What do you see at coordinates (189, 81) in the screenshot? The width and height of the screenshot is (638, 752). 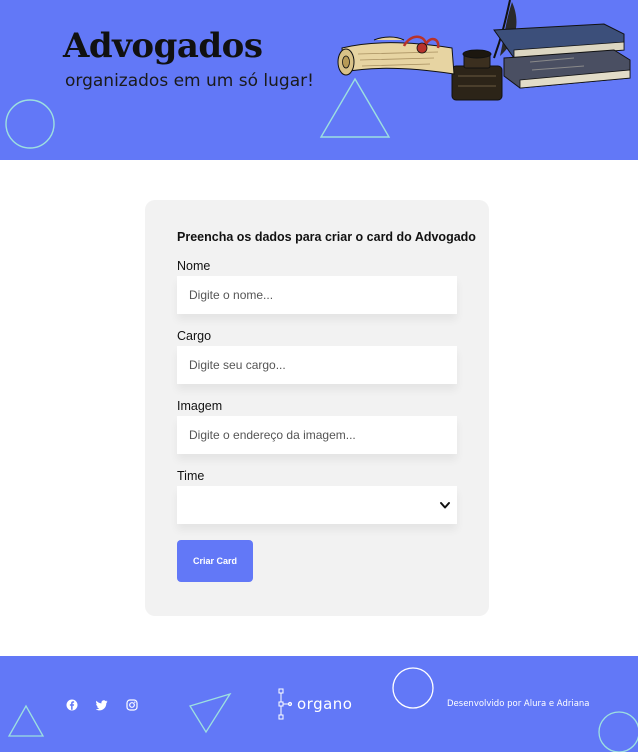 I see `page-subtitle: organizados em um só lugar!` at bounding box center [189, 81].